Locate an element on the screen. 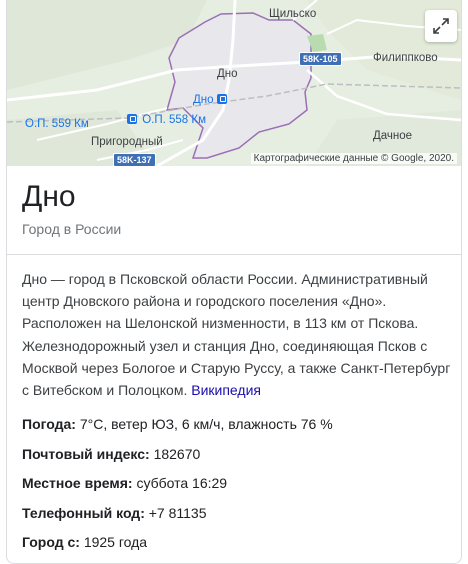 The image size is (468, 564). fact-local-time: Местное время: суббота 16:29 is located at coordinates (237, 490).